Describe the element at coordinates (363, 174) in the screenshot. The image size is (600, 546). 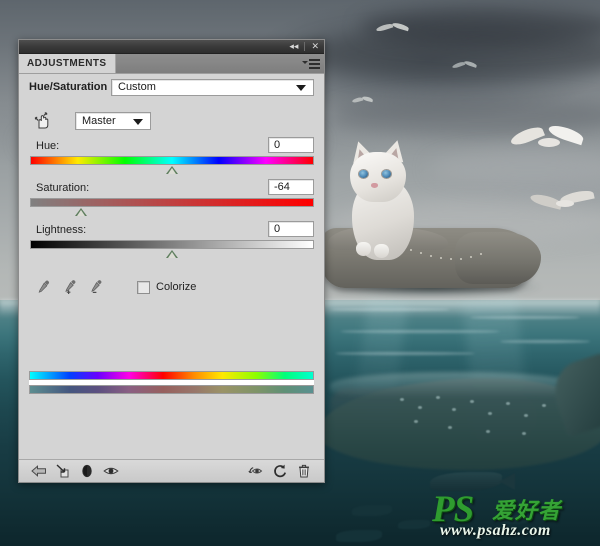
I see `kitten-eye-left` at that location.